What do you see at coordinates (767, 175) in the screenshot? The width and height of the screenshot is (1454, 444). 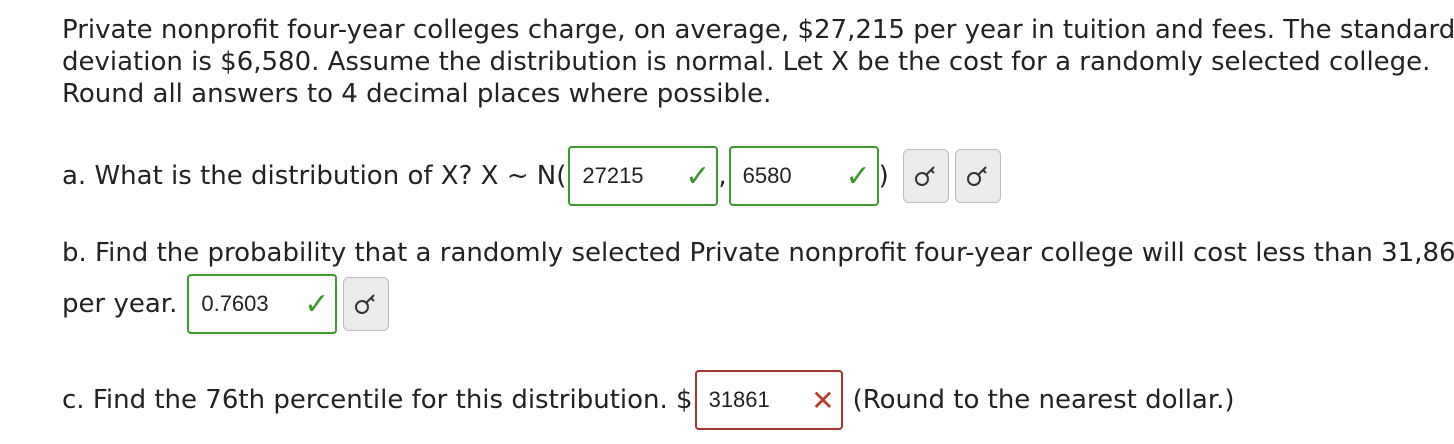 I see `sd-answer-value: 6580` at bounding box center [767, 175].